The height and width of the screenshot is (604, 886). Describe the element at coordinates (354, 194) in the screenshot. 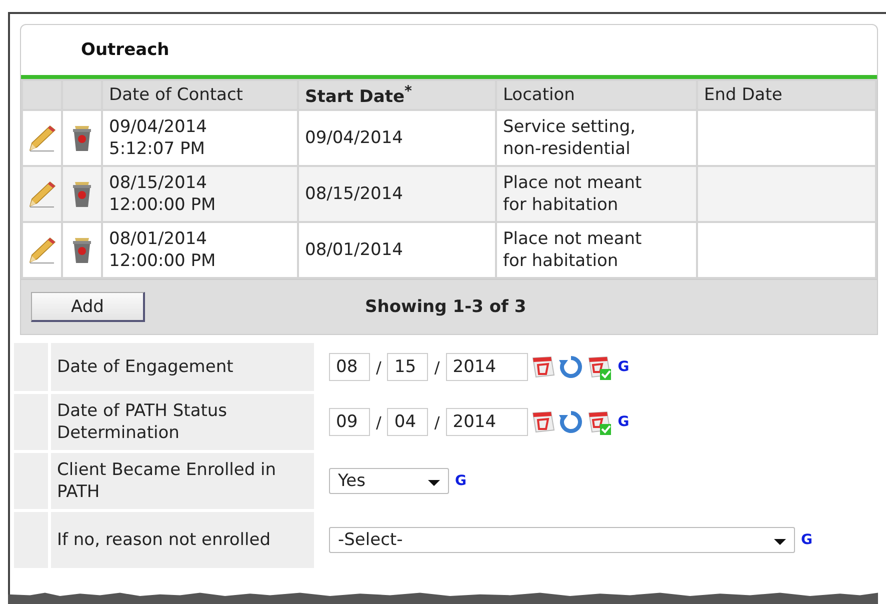

I see `table-cell: 08/15/2014` at that location.